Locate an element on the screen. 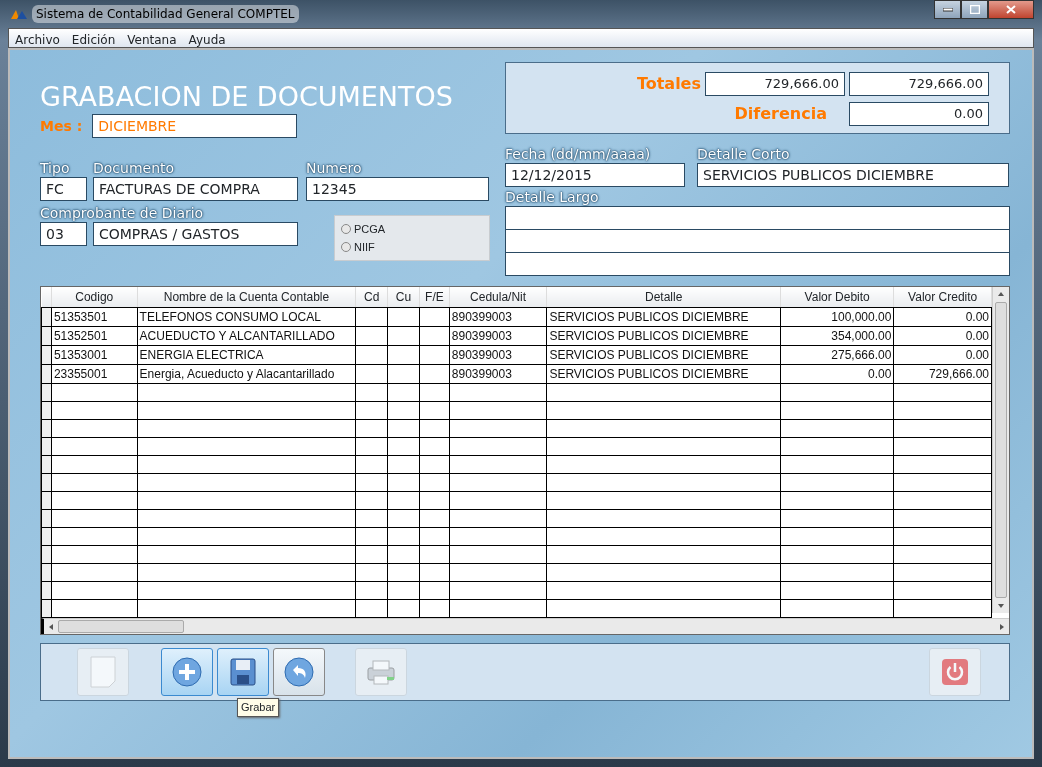  document-label: Documento is located at coordinates (134, 168).